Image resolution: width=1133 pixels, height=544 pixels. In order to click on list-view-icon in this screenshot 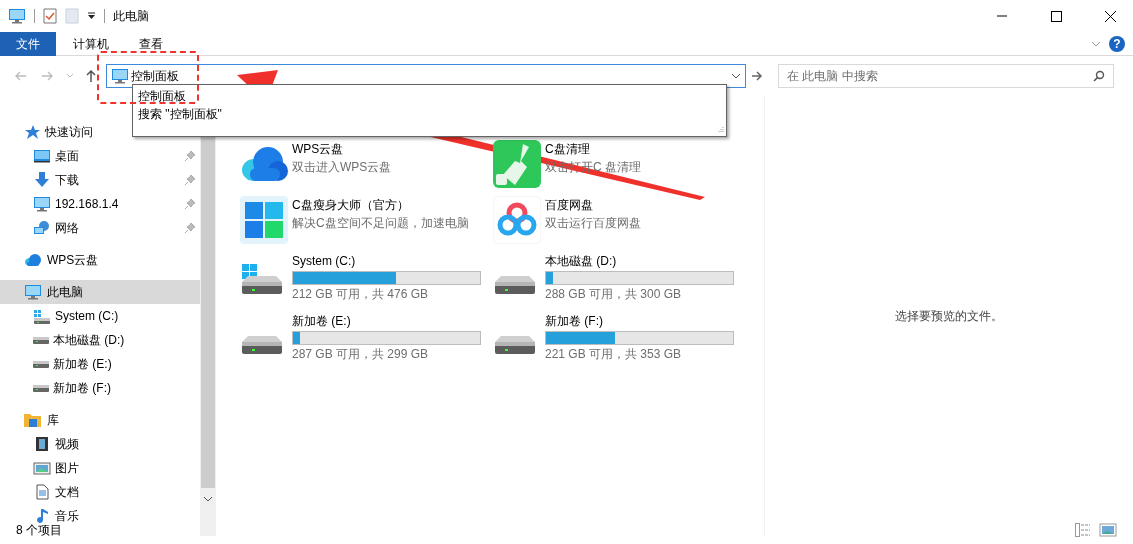, I will do `click(1083, 530)`.